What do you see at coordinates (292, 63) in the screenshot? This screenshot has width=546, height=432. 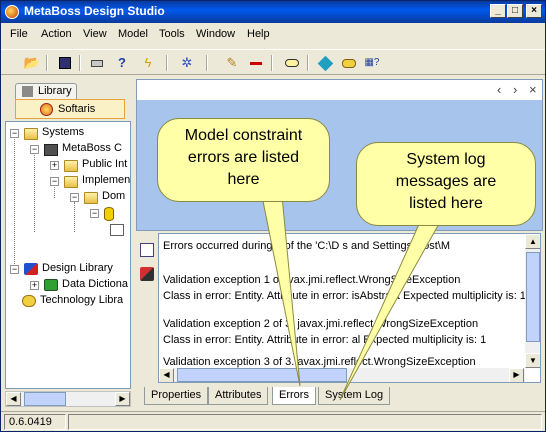 I see `align-icon` at bounding box center [292, 63].